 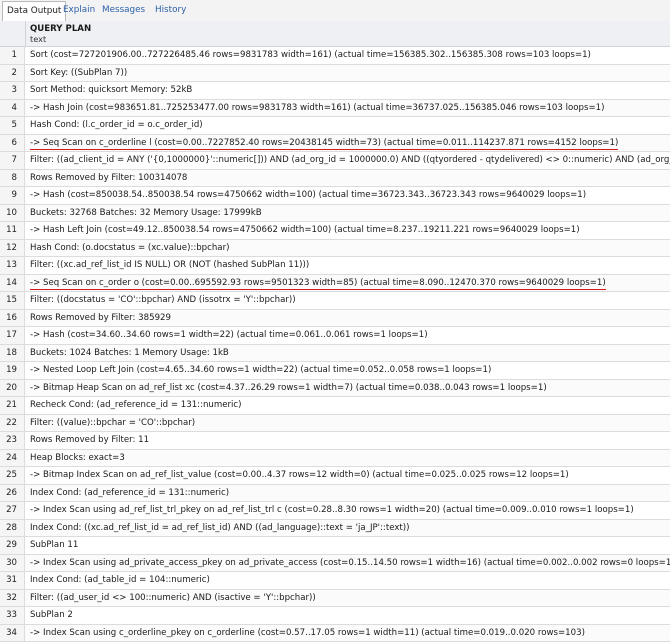 What do you see at coordinates (350, 458) in the screenshot?
I see `query-plan-cell: Heap Blocks: exact=3` at bounding box center [350, 458].